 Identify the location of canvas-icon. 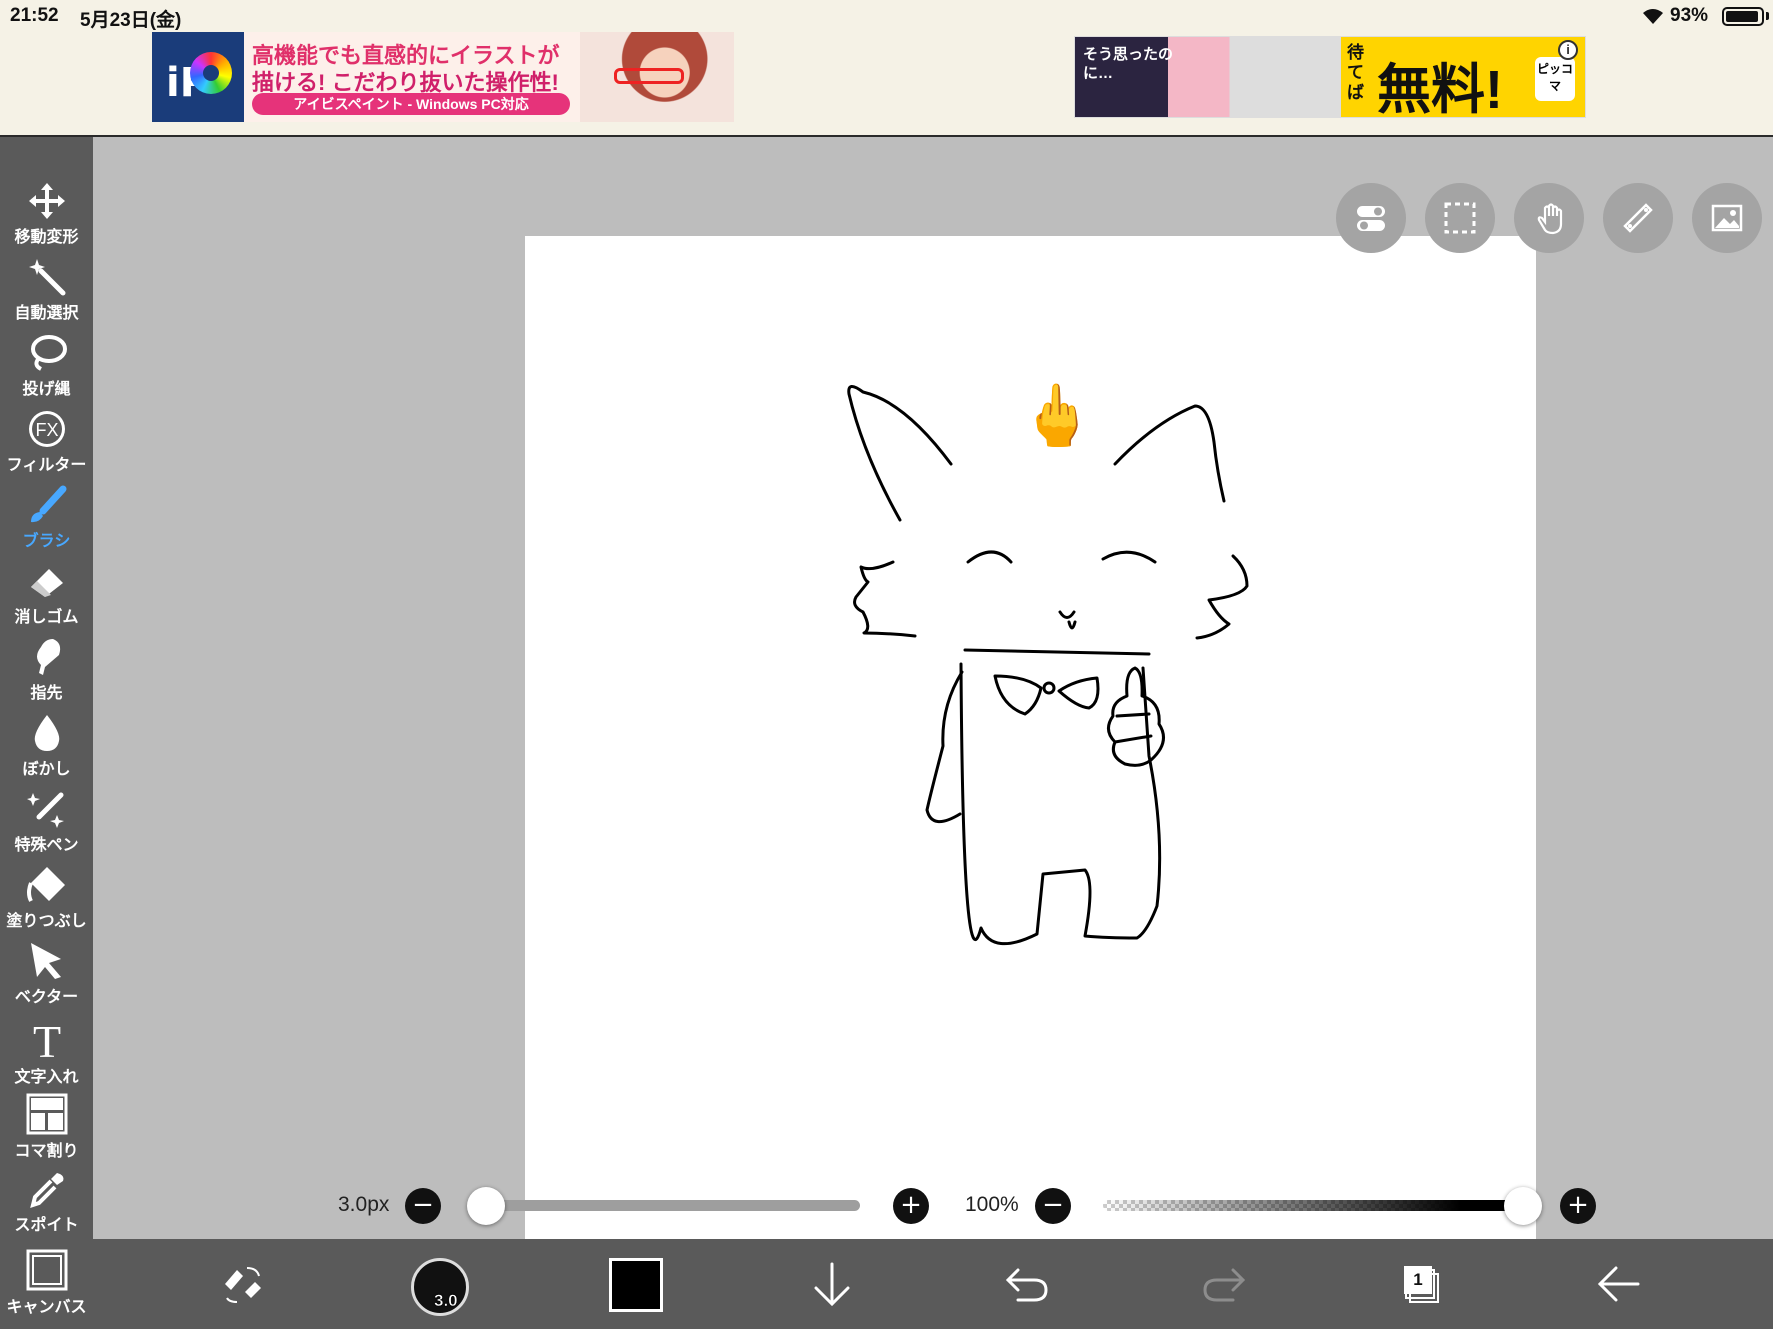
(46, 1270).